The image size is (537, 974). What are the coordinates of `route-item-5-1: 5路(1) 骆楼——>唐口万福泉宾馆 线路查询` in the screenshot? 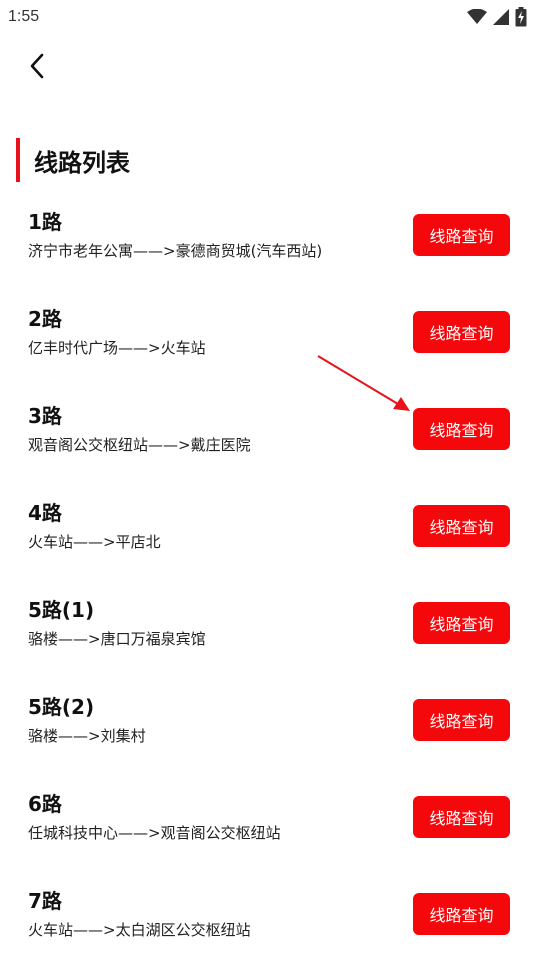 It's located at (268, 634).